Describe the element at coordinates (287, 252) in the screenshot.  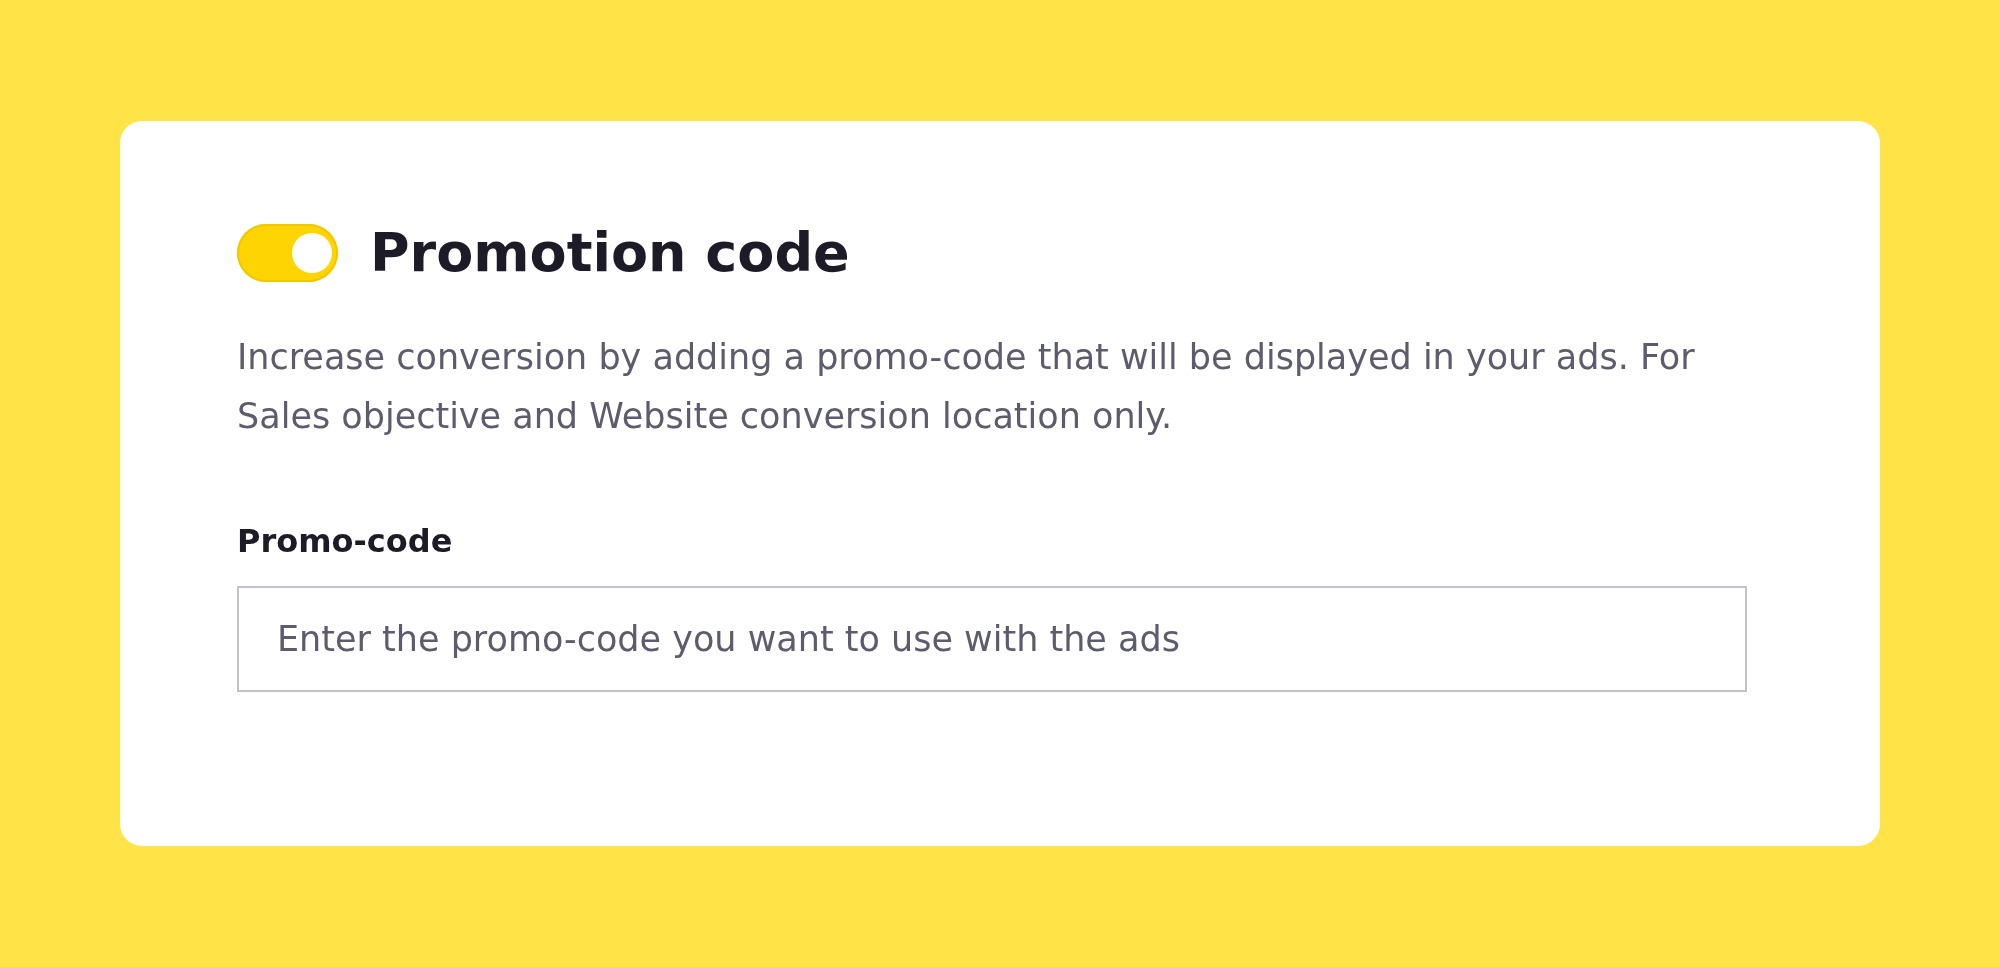
I see `toggle-switch` at that location.